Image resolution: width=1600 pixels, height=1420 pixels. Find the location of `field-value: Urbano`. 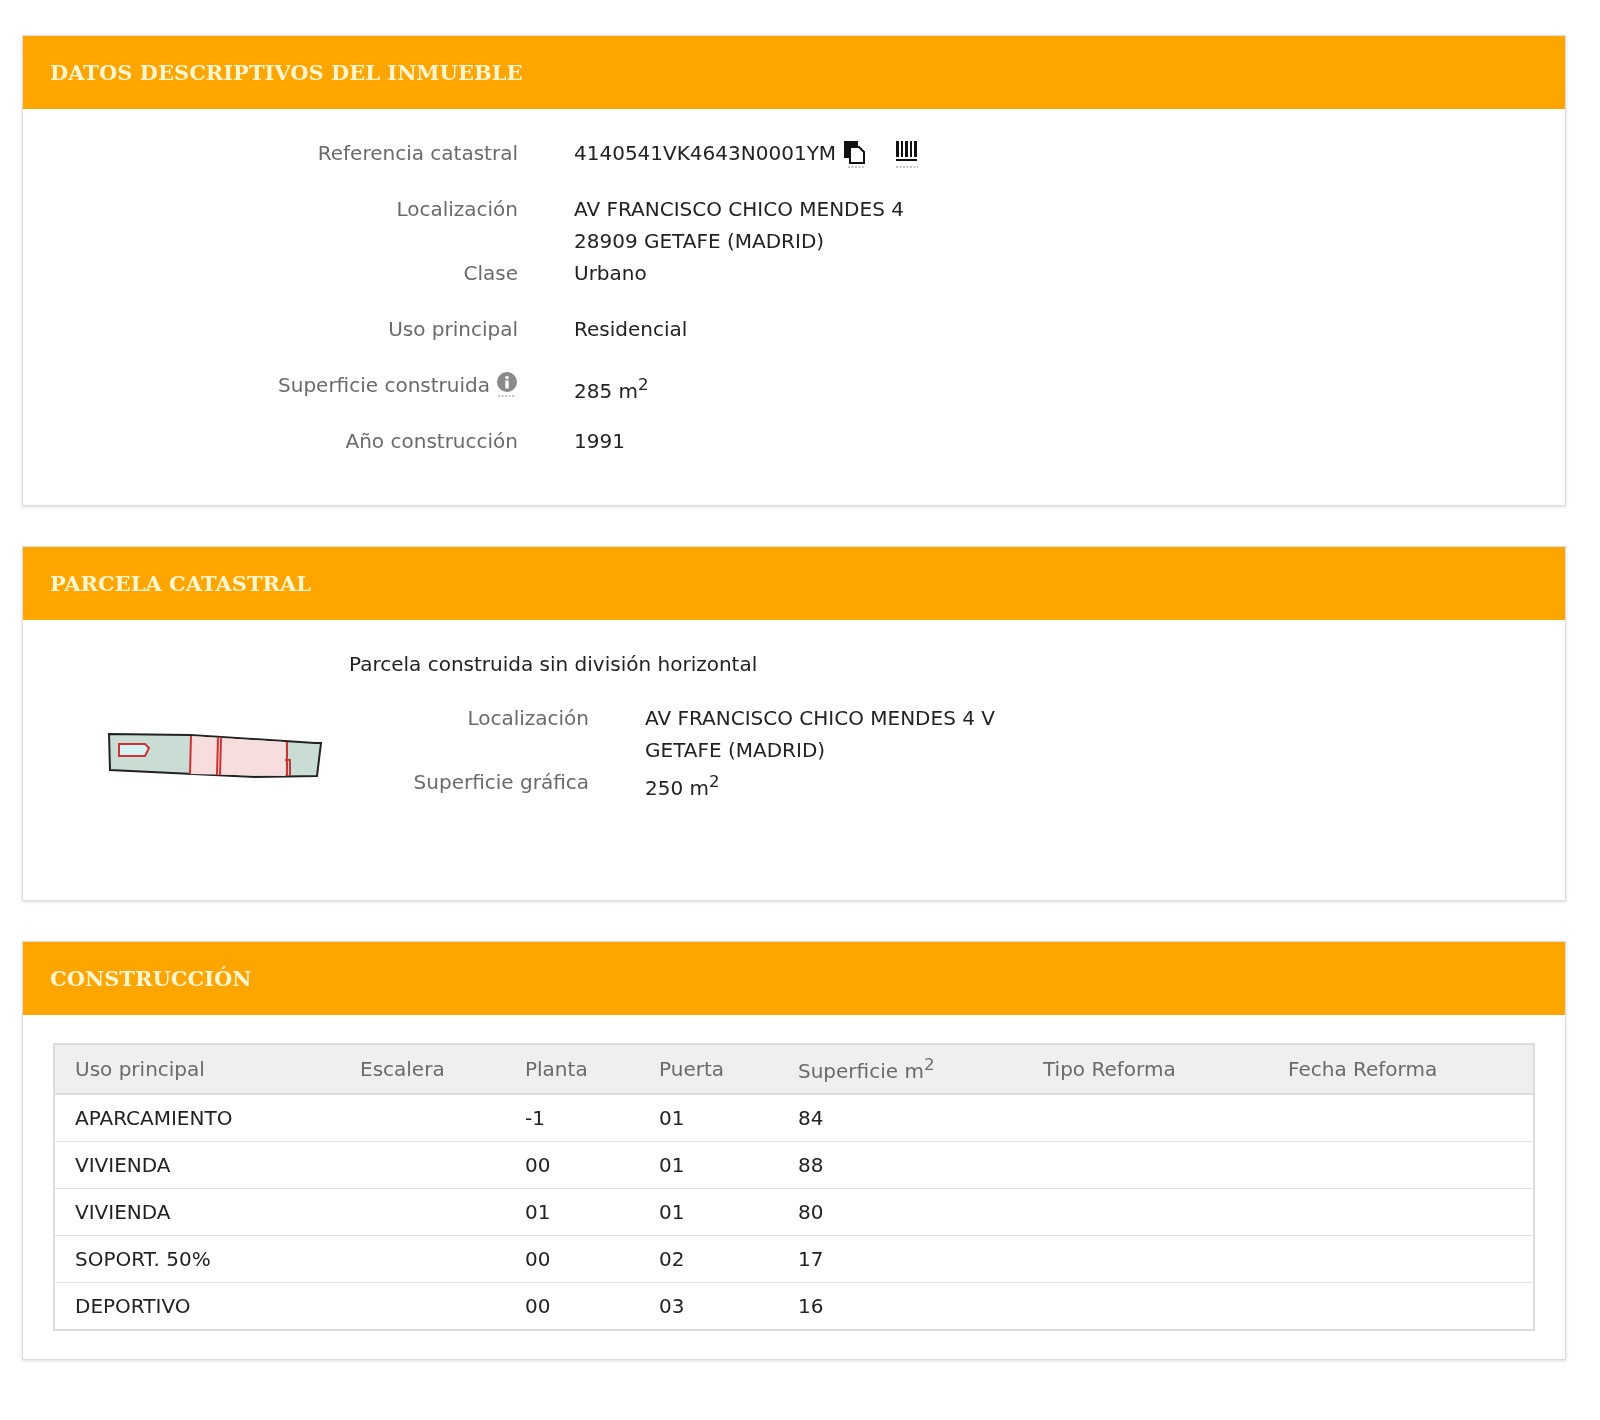

field-value: Urbano is located at coordinates (610, 273).